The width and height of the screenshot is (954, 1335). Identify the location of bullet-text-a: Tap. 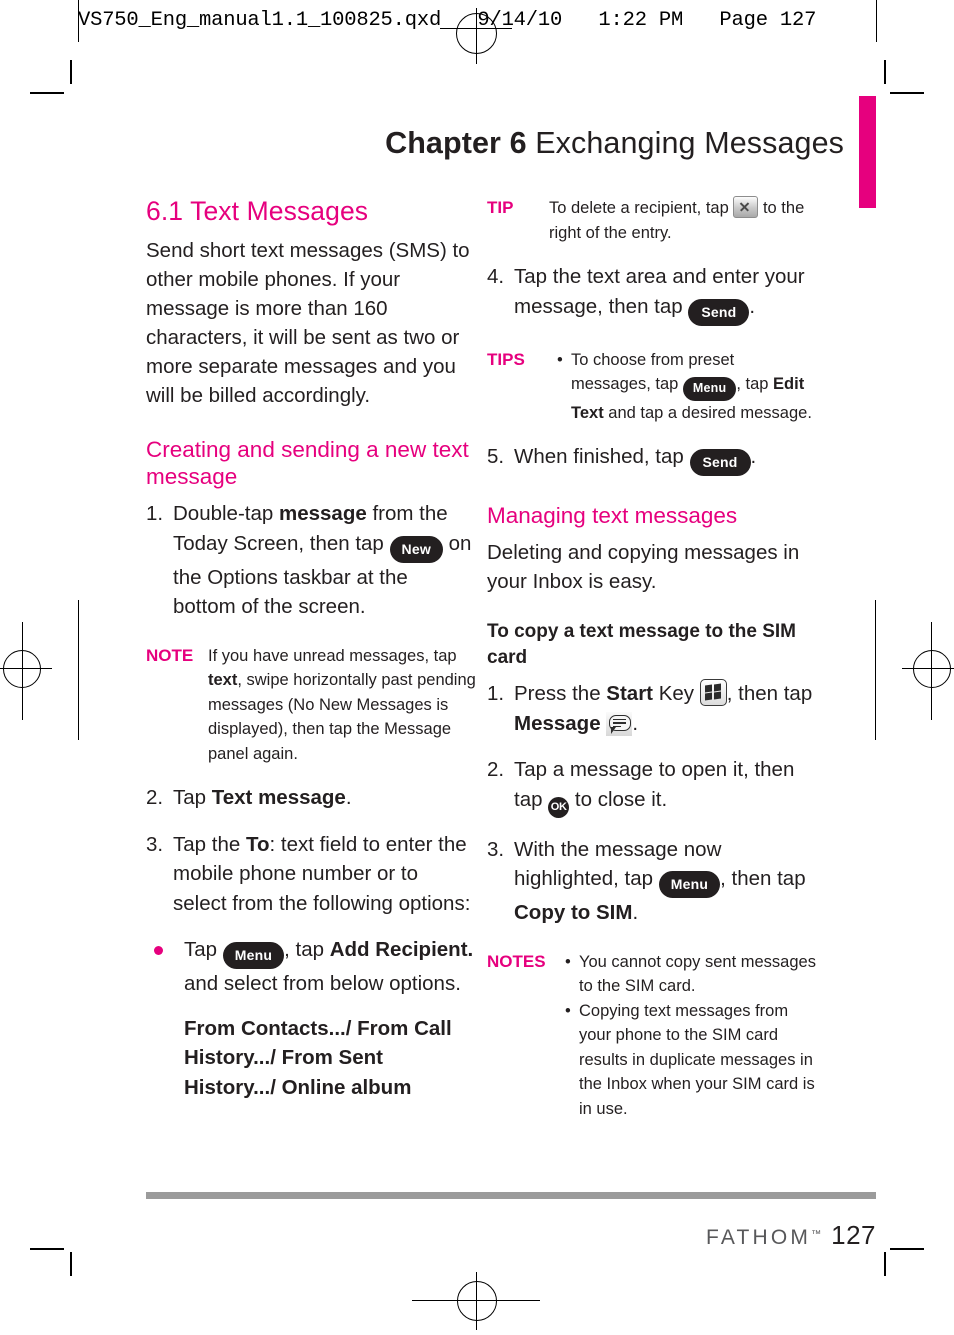
(203, 949).